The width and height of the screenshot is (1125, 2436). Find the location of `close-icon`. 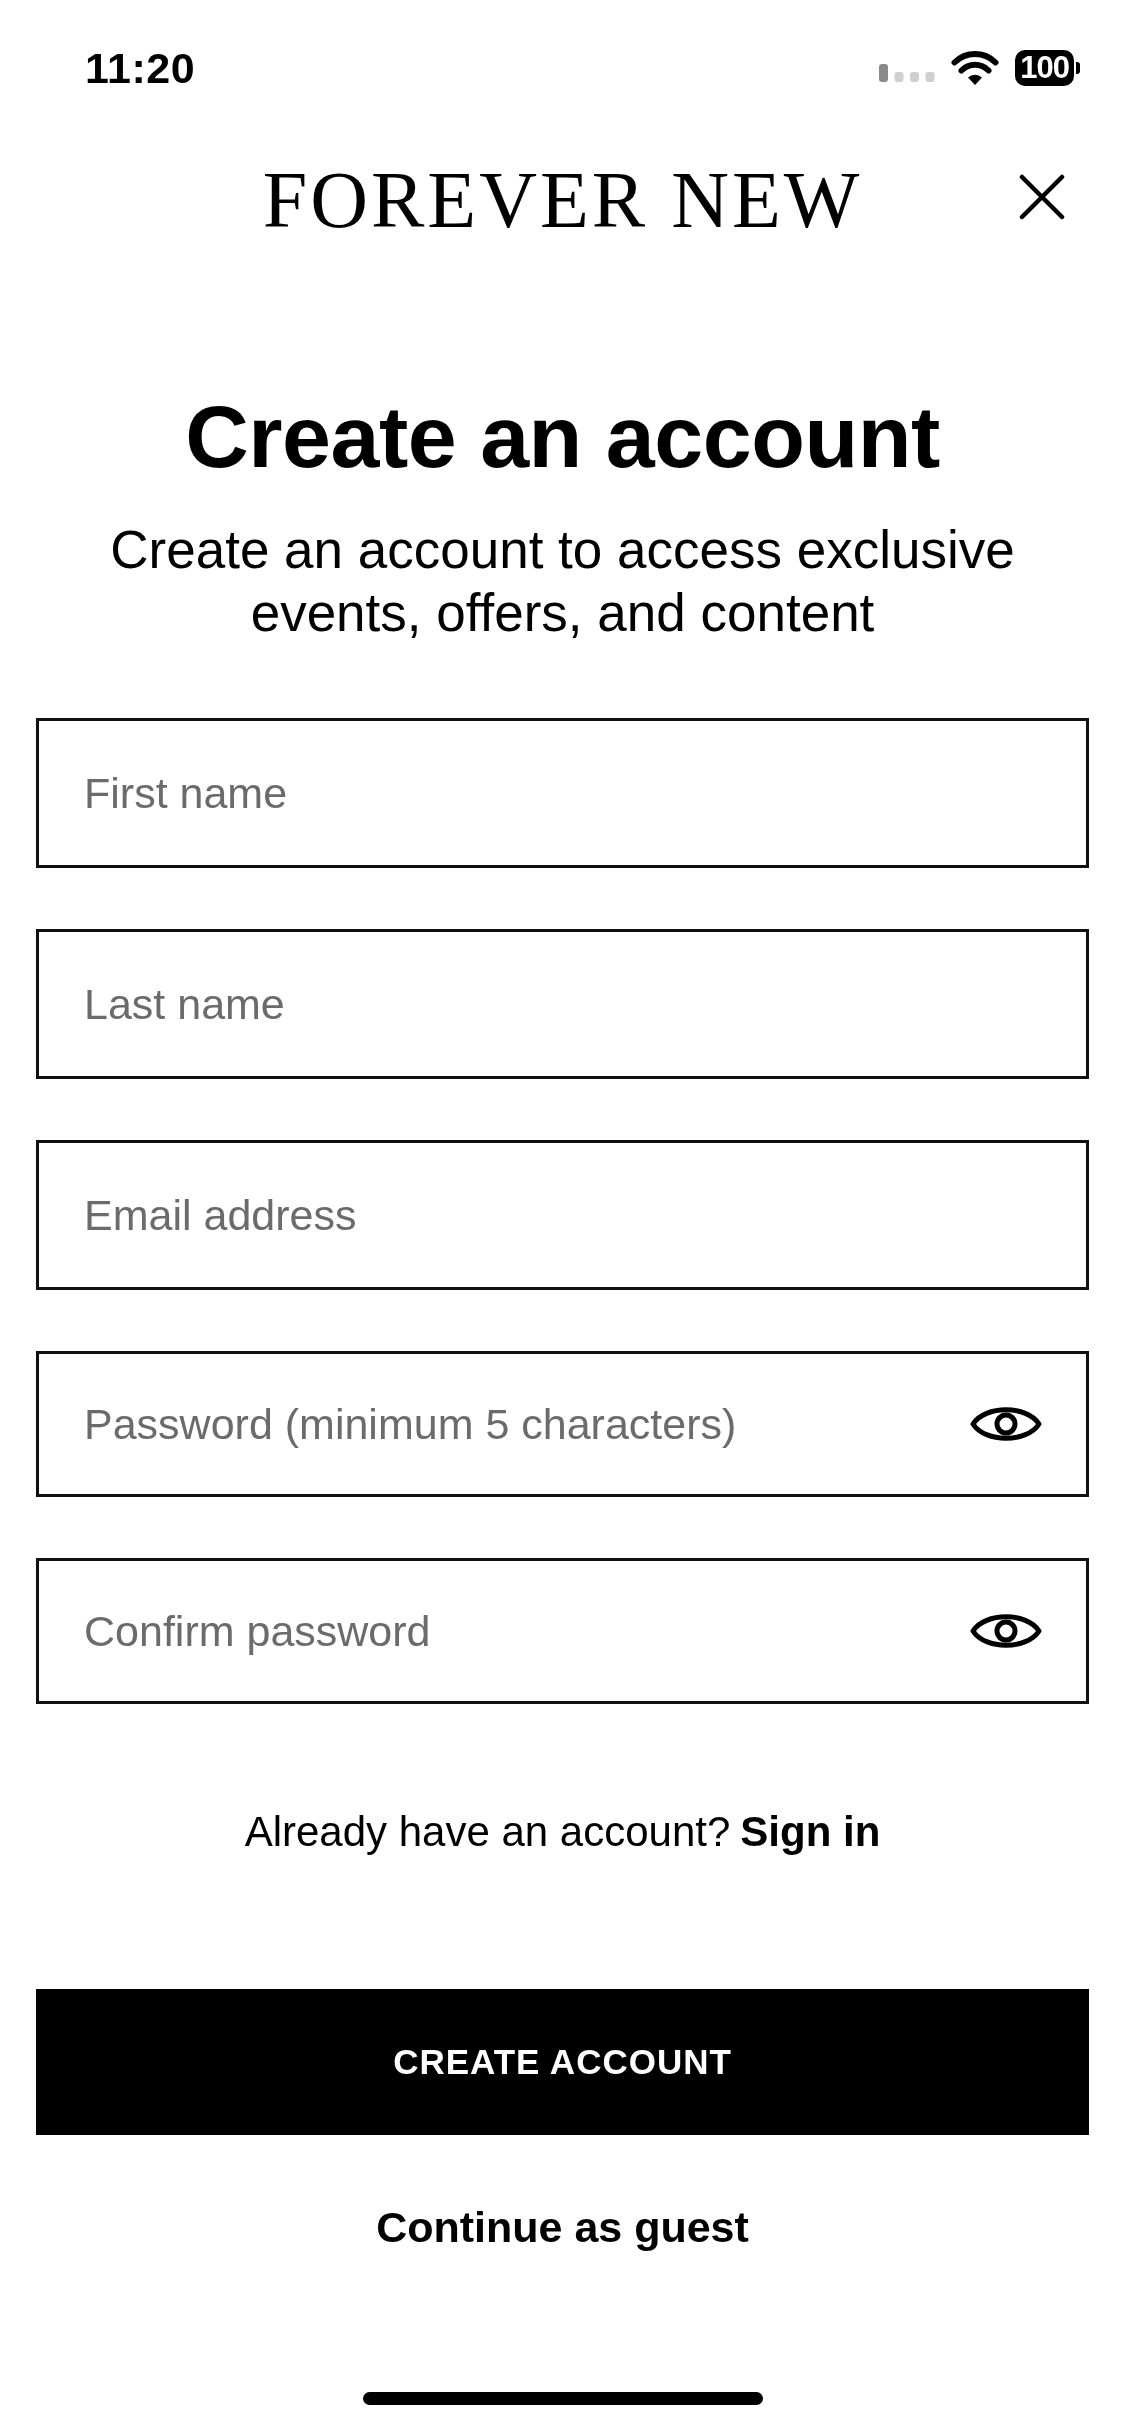

close-icon is located at coordinates (1042, 197).